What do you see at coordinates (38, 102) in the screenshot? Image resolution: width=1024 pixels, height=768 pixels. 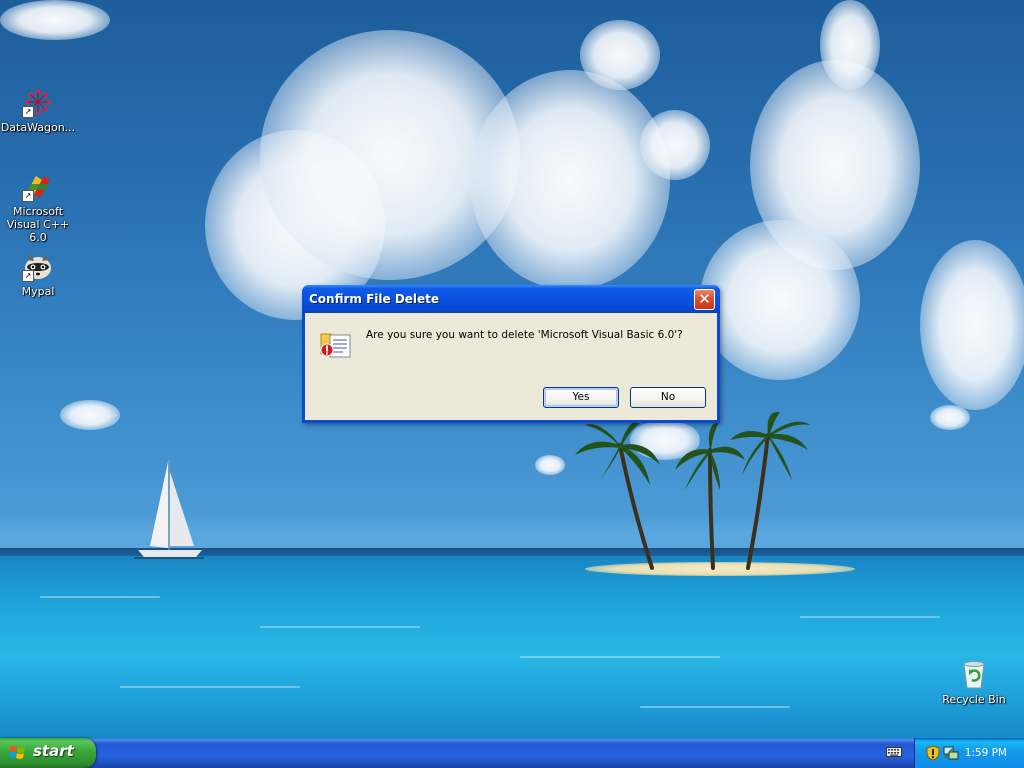 I see `datawagon-icon: ↗` at bounding box center [38, 102].